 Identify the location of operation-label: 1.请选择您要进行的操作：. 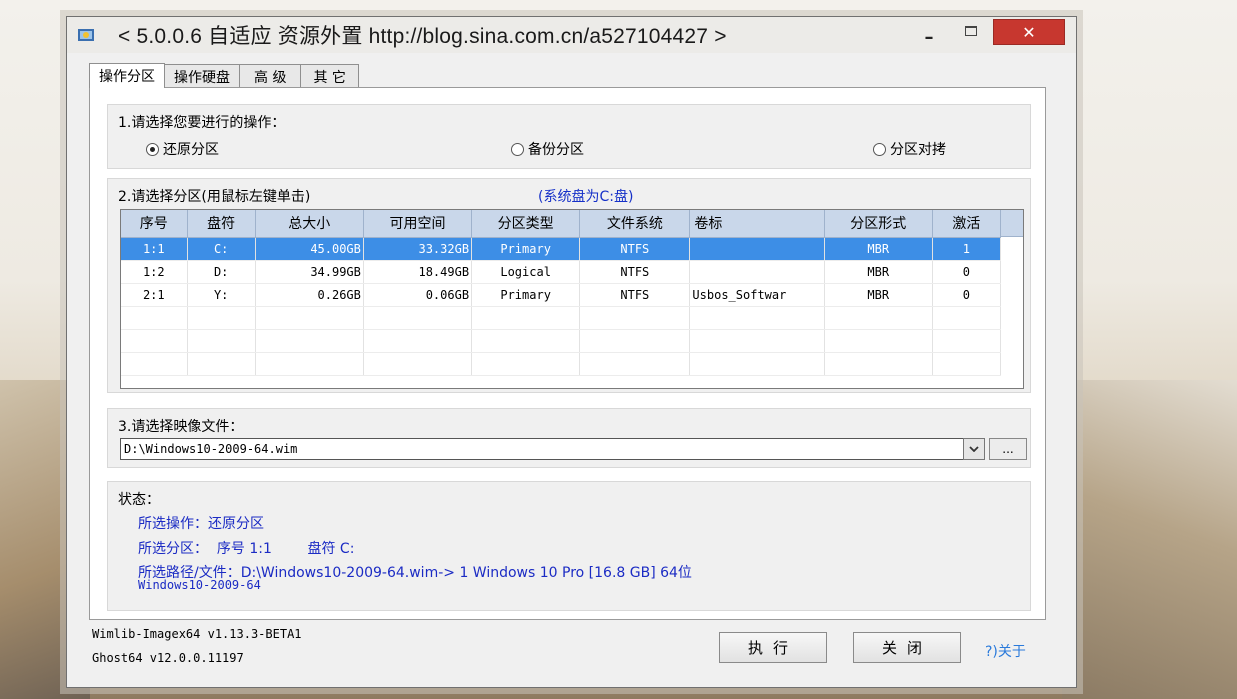
(202, 123).